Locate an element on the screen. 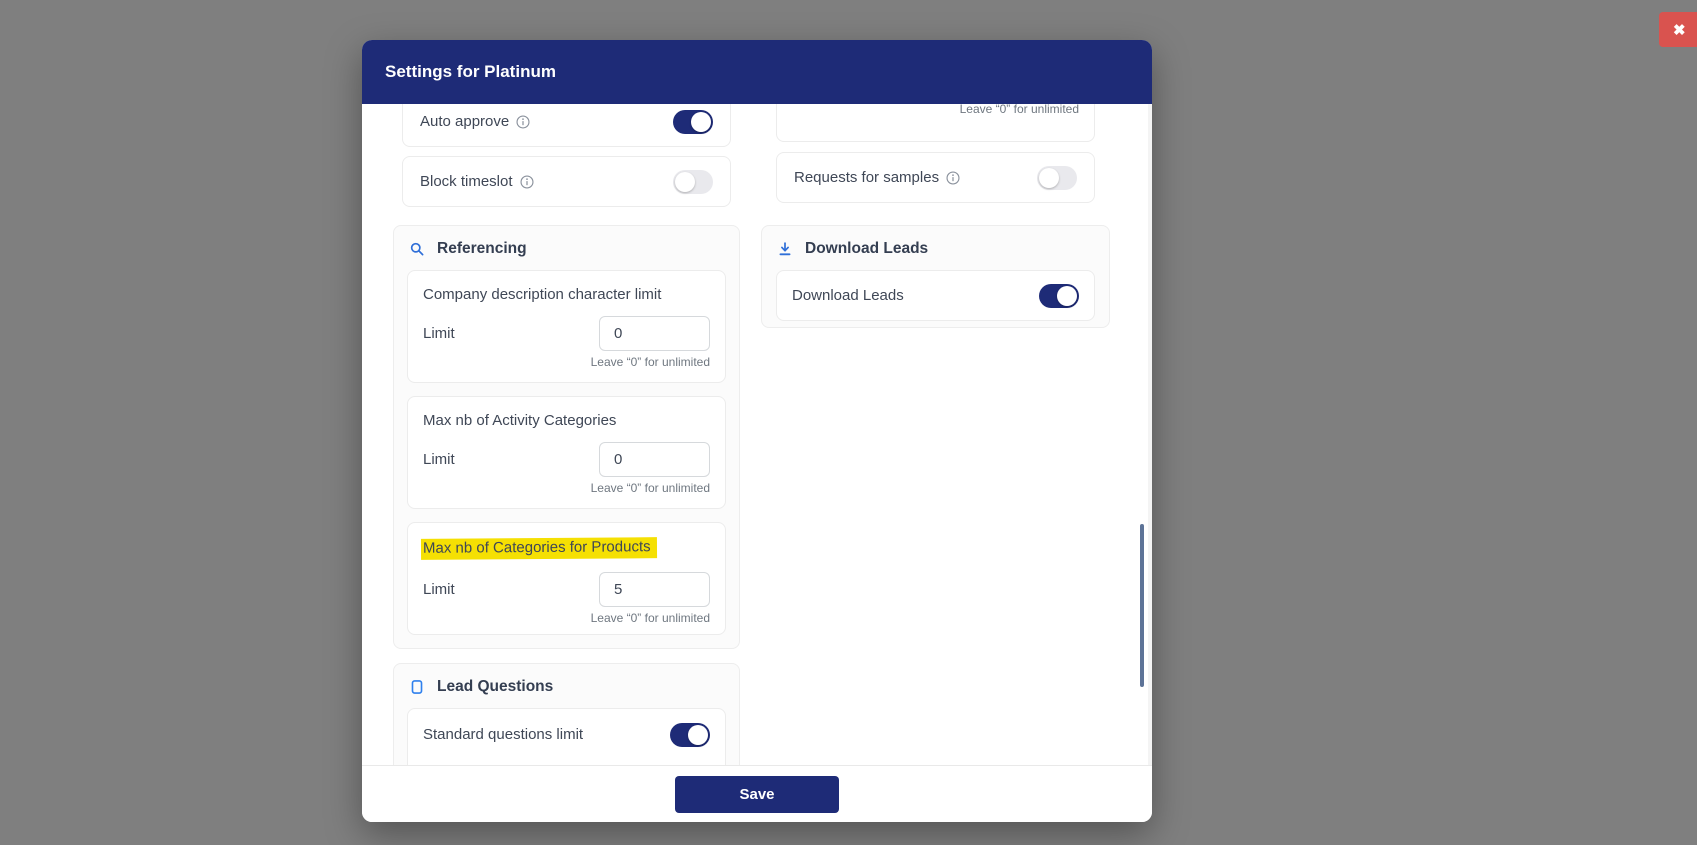  download-leads-section: Download Leads Download Leads is located at coordinates (935, 276).